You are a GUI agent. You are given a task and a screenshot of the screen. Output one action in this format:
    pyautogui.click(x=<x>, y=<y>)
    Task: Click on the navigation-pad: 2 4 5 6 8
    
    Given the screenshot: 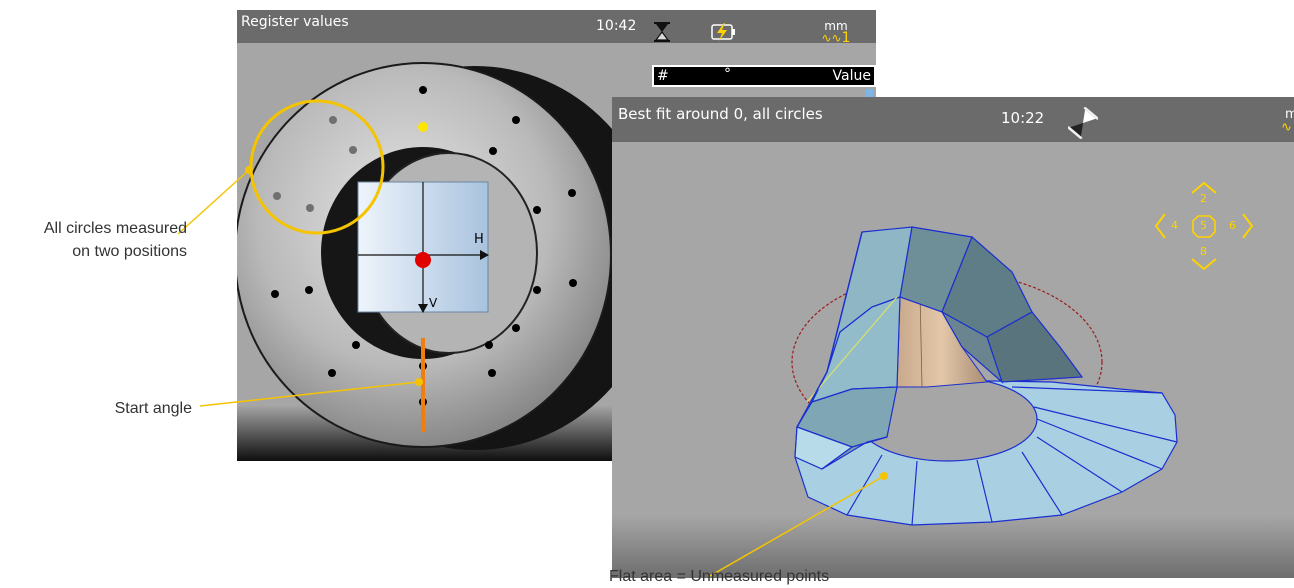 What is the action you would take?
    pyautogui.click(x=1204, y=226)
    